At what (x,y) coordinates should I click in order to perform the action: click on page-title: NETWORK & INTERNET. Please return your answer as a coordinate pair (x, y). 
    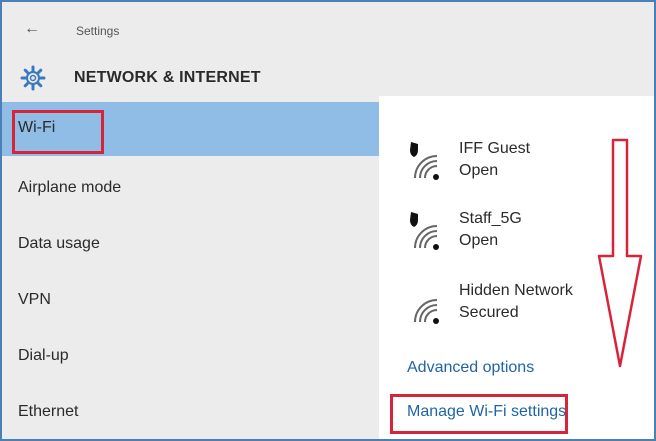
    Looking at the image, I should click on (167, 77).